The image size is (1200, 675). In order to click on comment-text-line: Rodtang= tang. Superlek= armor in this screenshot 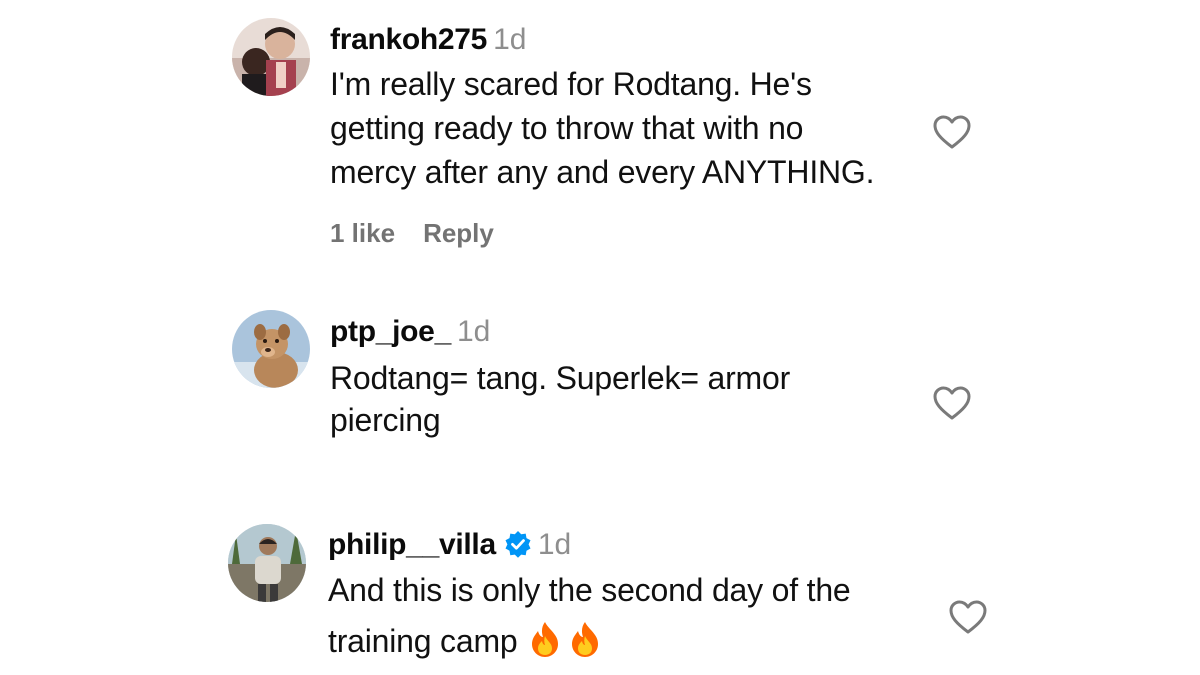, I will do `click(560, 378)`.